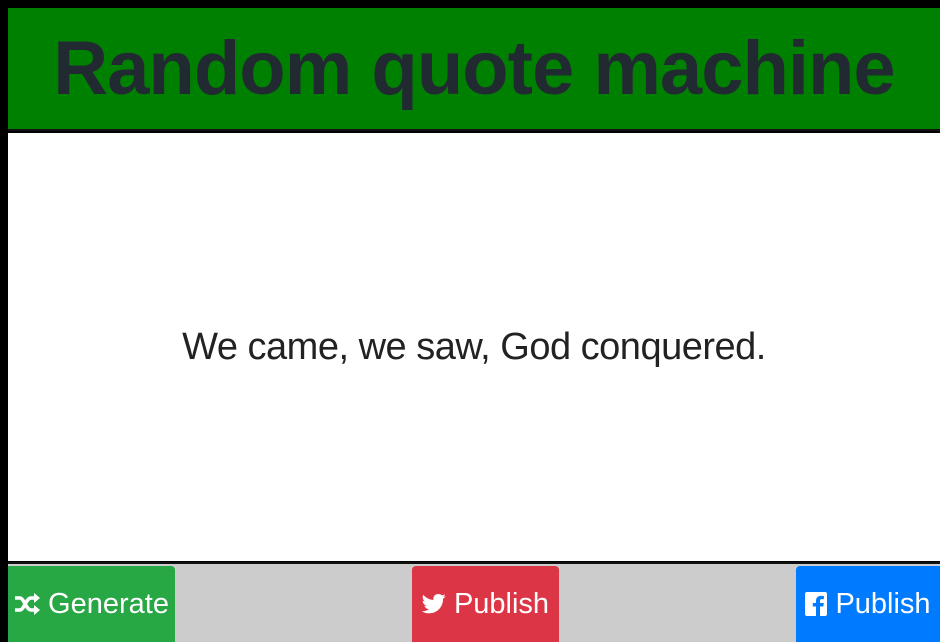 The image size is (940, 642). Describe the element at coordinates (108, 603) in the screenshot. I see `generate-button-label: Generate` at that location.